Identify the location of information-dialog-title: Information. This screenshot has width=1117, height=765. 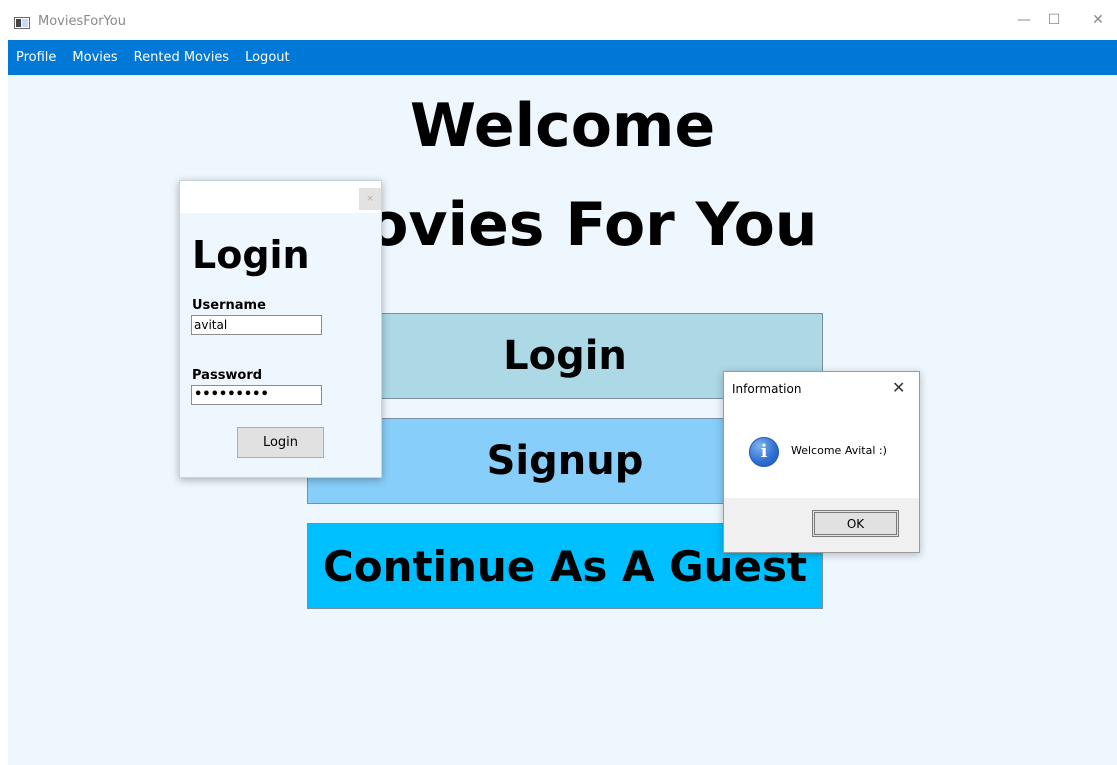
(767, 389).